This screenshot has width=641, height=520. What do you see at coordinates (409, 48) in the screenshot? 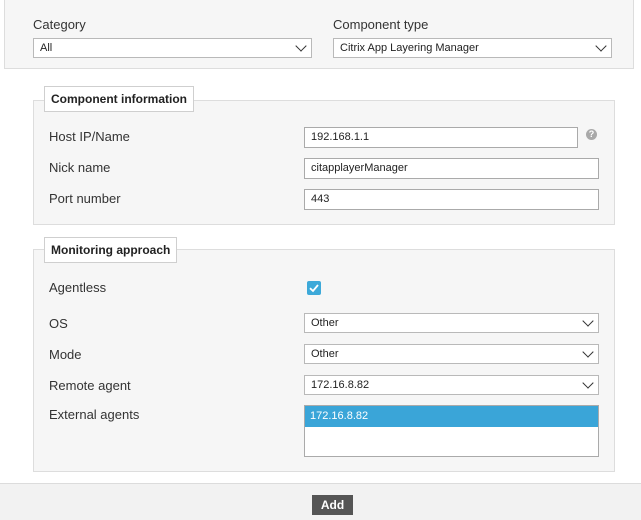
I see `component-type-select-value: Citrix App Layering Manager` at bounding box center [409, 48].